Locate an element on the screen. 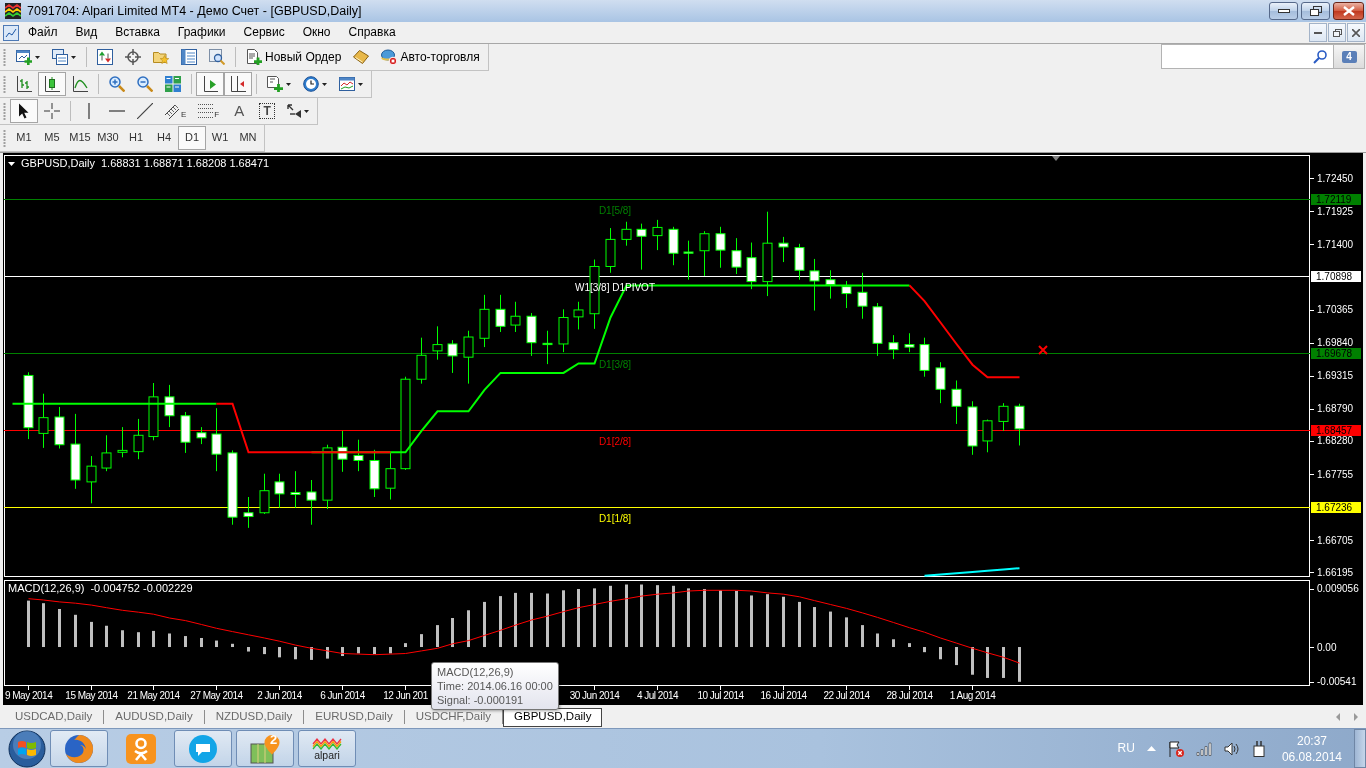 The width and height of the screenshot is (1366, 768). chart-tab: EURUSD,Daily is located at coordinates (354, 717).